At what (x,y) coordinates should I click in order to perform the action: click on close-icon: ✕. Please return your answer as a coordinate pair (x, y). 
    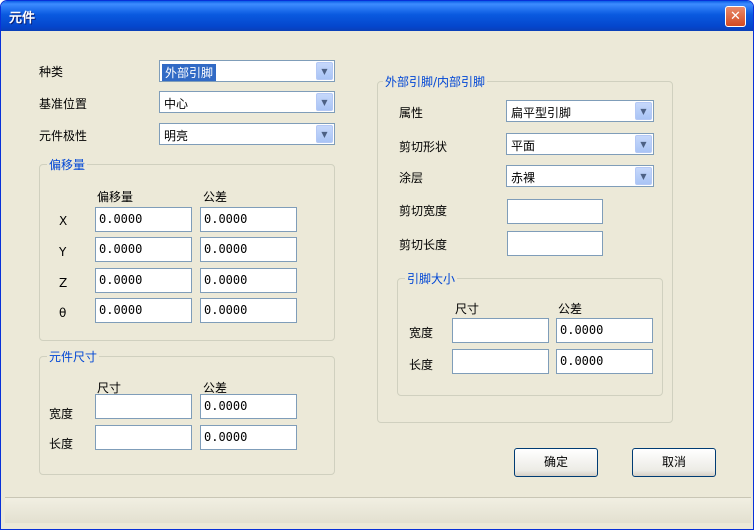
    Looking at the image, I should click on (735, 16).